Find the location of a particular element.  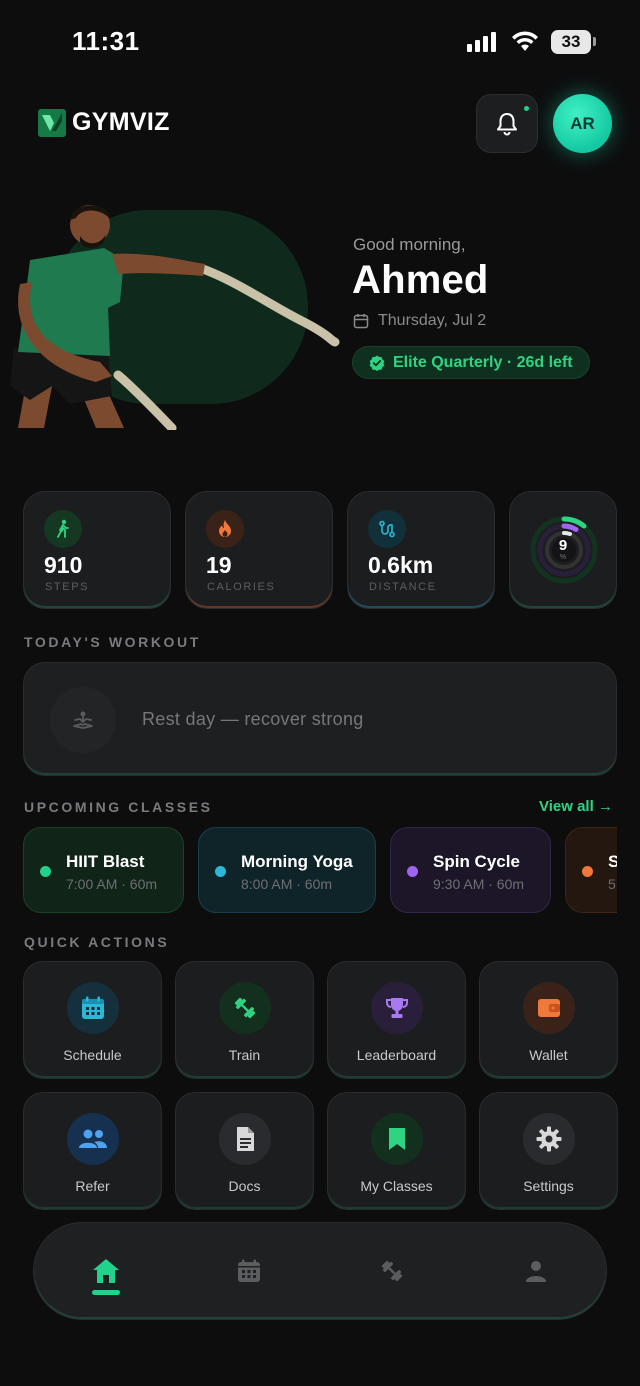

calories-card: 19 CALORIES is located at coordinates (259, 550).